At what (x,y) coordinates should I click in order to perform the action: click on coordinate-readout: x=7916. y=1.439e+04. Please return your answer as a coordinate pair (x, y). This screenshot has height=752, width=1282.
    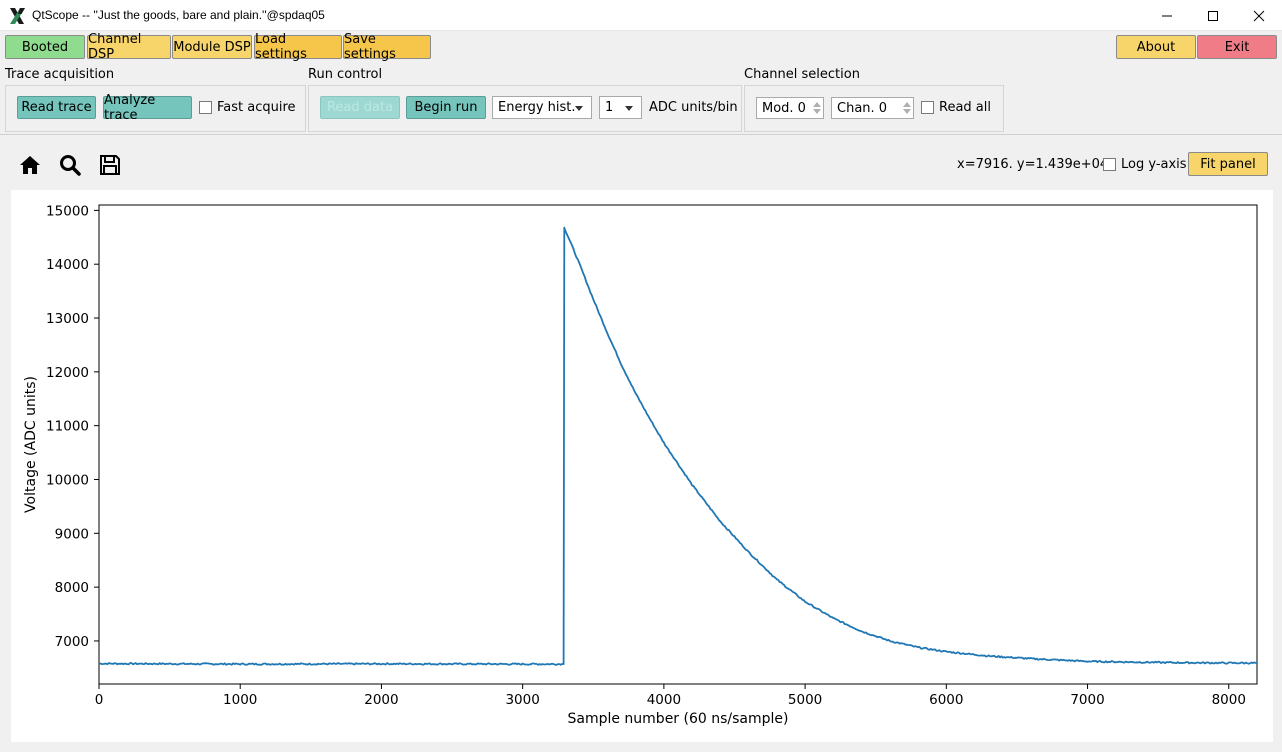
    Looking at the image, I should click on (1033, 164).